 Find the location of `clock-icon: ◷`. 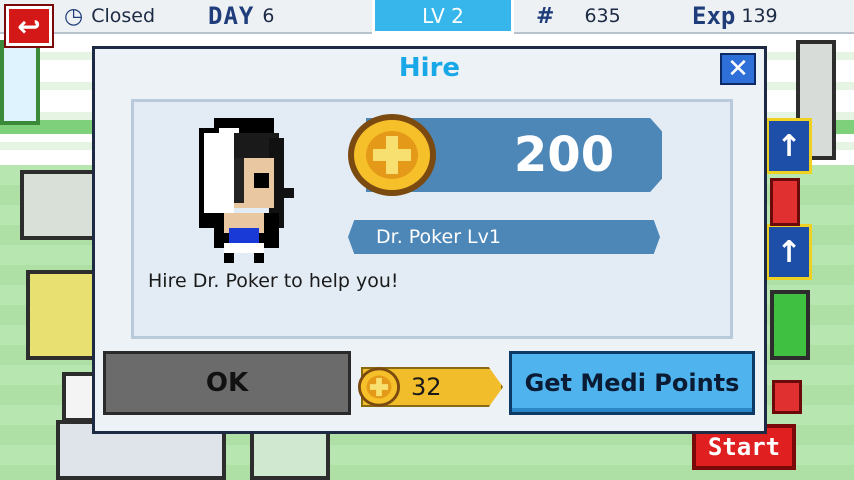

clock-icon: ◷ is located at coordinates (74, 16).